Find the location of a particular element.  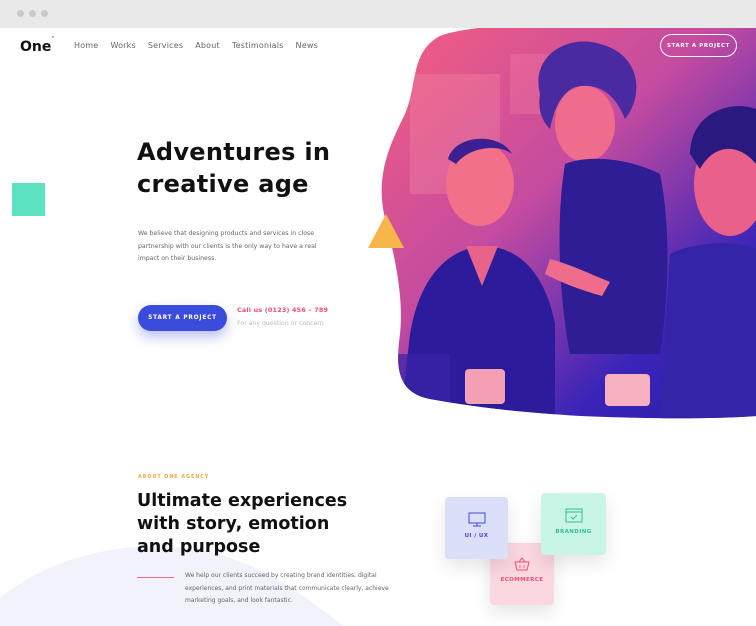

nav-item-home: Home is located at coordinates (86, 45).